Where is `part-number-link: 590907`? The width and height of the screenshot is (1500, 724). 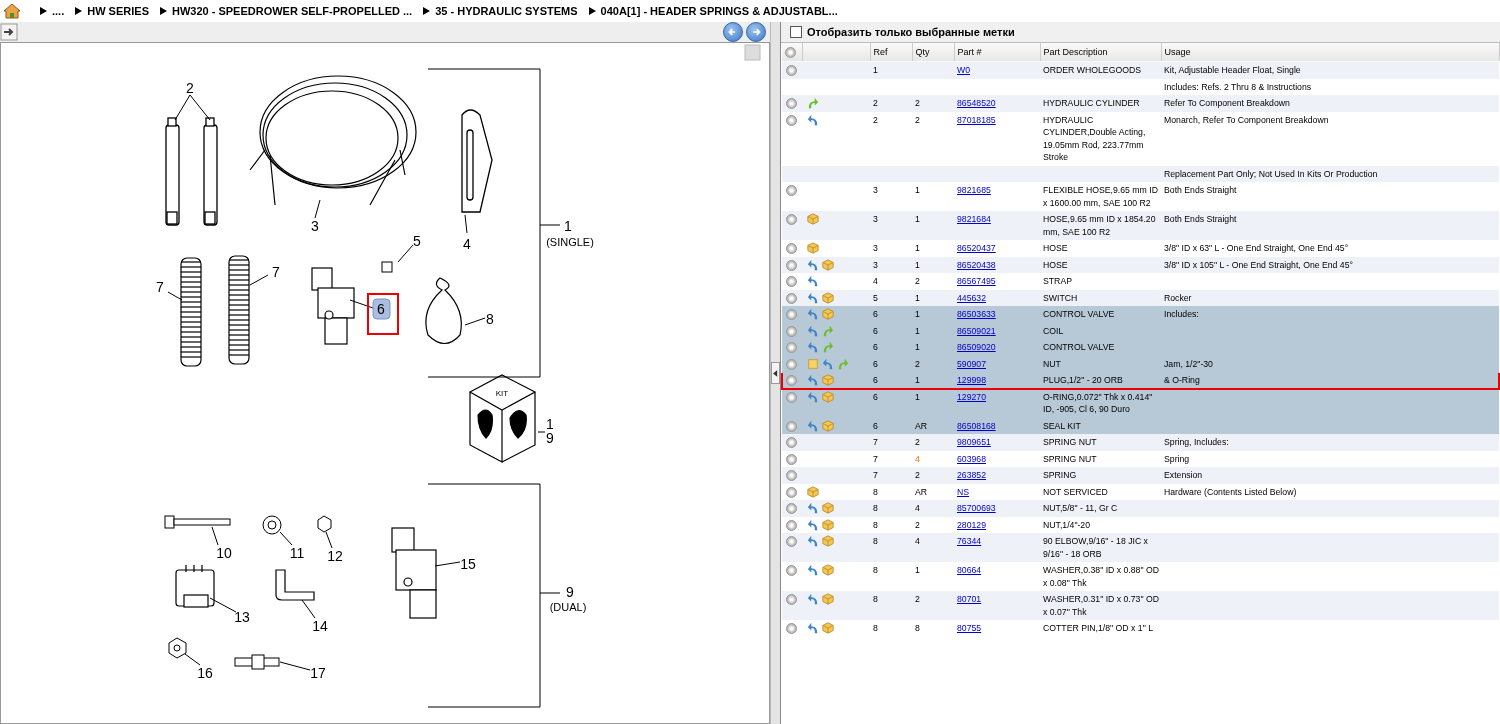 part-number-link: 590907 is located at coordinates (971, 363).